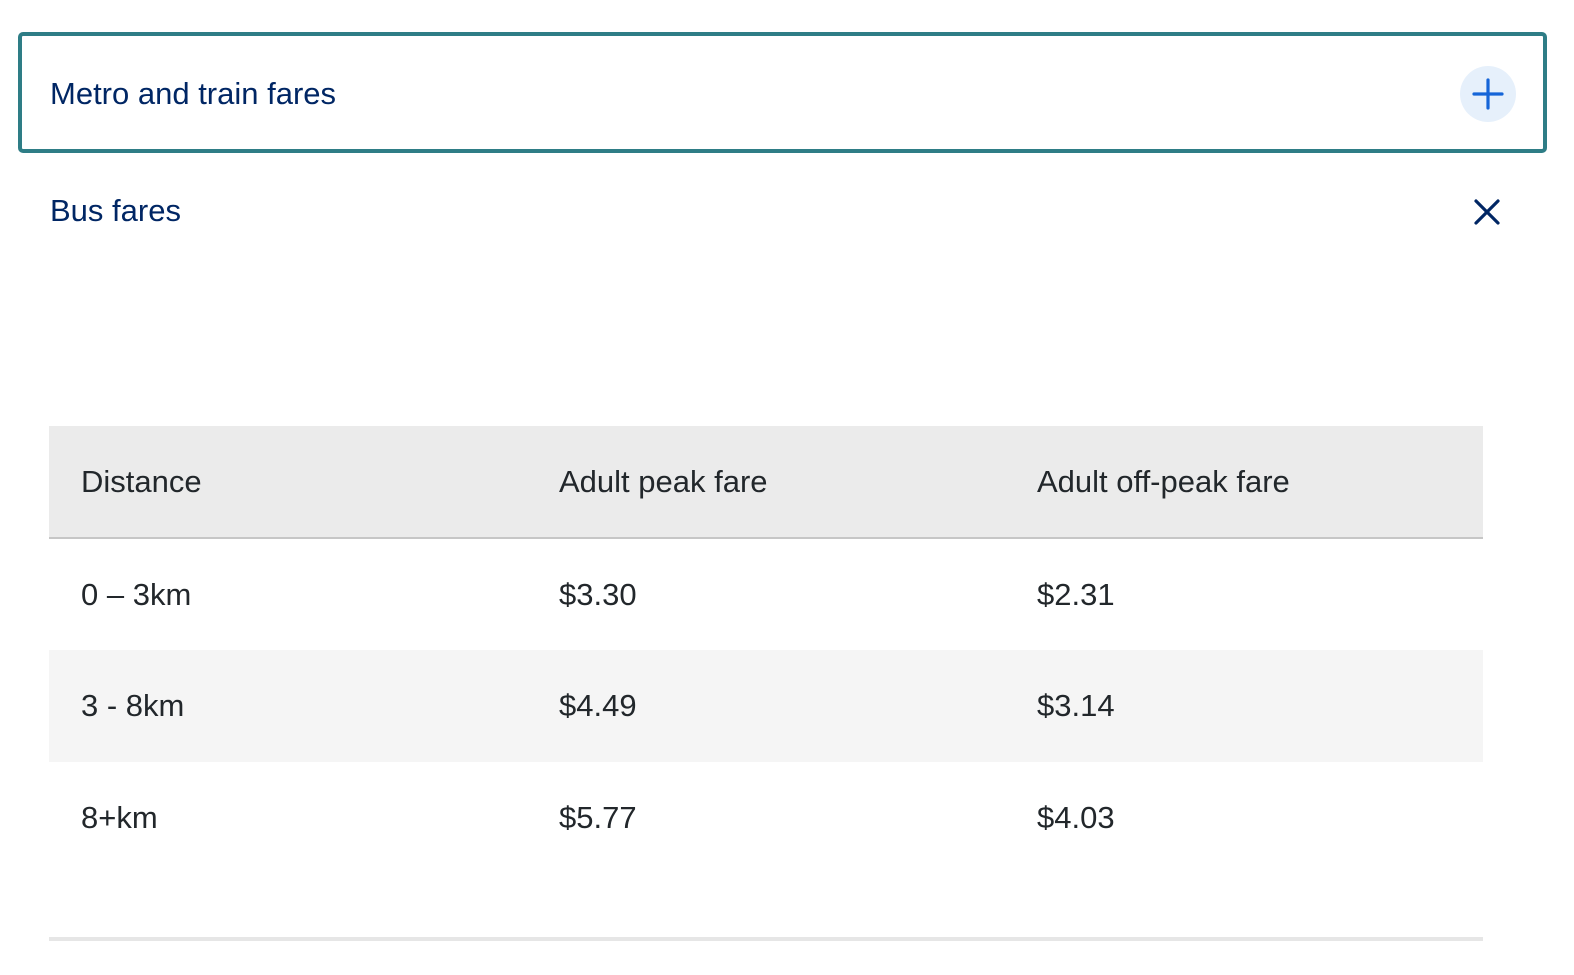  Describe the element at coordinates (766, 818) in the screenshot. I see `table-row: 8+km $5.77 $4.03` at that location.